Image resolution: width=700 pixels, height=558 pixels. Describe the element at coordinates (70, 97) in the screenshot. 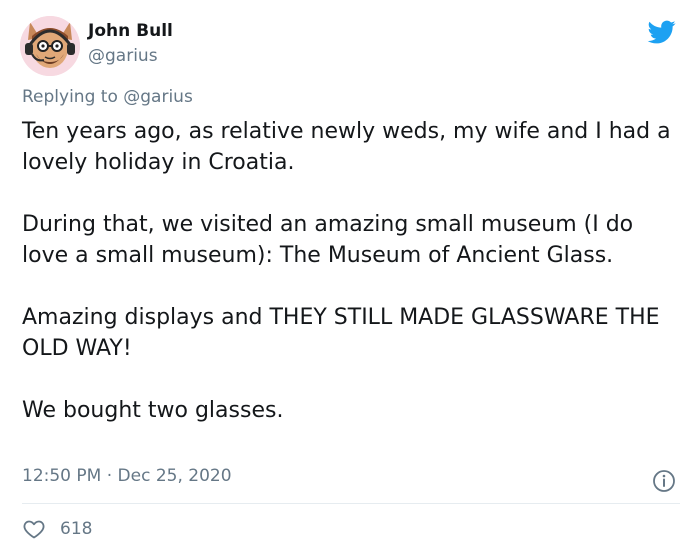

I see `reply-prefix: Replying to` at that location.